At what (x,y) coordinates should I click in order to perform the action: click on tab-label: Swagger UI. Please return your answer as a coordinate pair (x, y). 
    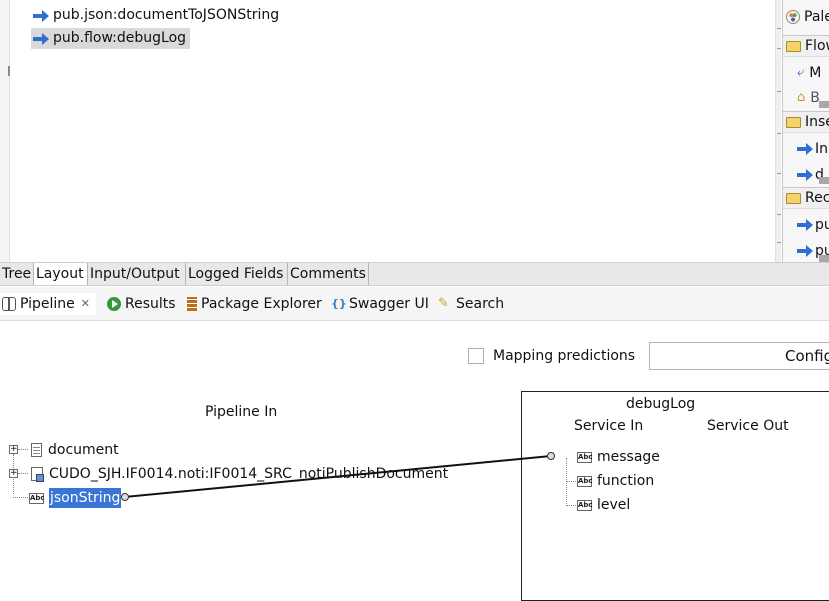
    Looking at the image, I should click on (389, 304).